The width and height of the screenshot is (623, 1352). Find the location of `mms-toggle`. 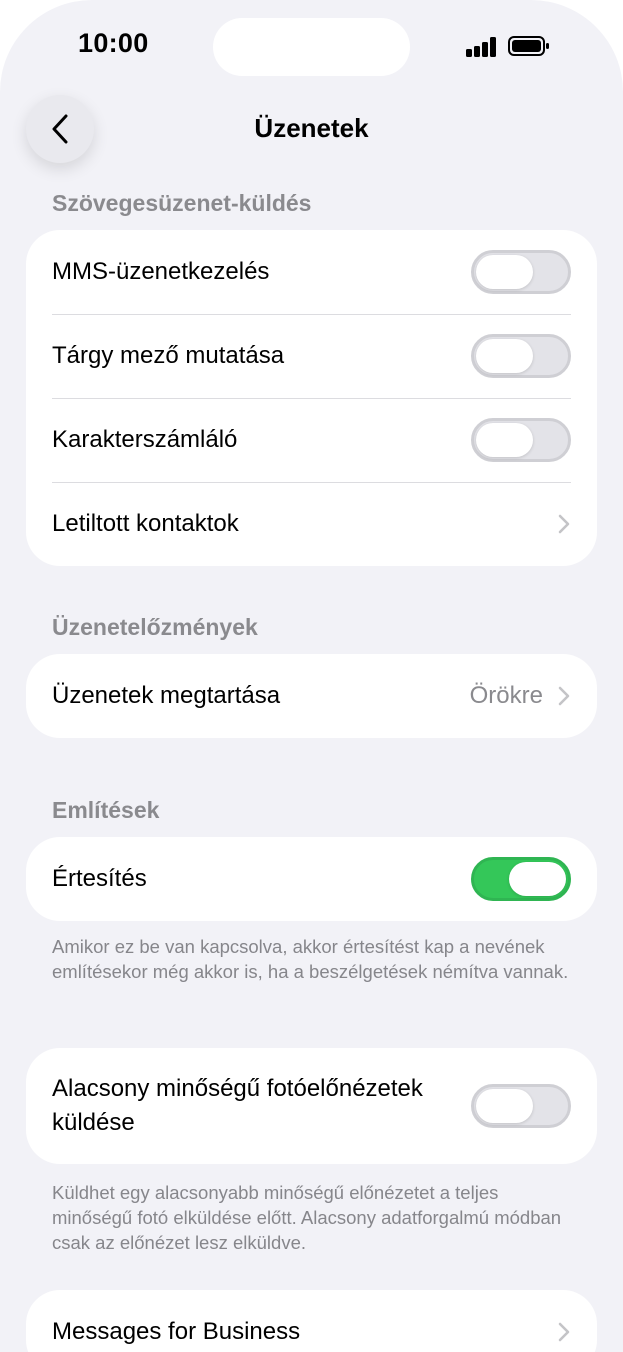

mms-toggle is located at coordinates (521, 272).